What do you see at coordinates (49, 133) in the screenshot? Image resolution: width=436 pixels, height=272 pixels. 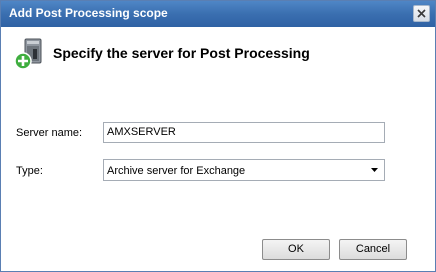 I see `server-name-label: Server name:` at bounding box center [49, 133].